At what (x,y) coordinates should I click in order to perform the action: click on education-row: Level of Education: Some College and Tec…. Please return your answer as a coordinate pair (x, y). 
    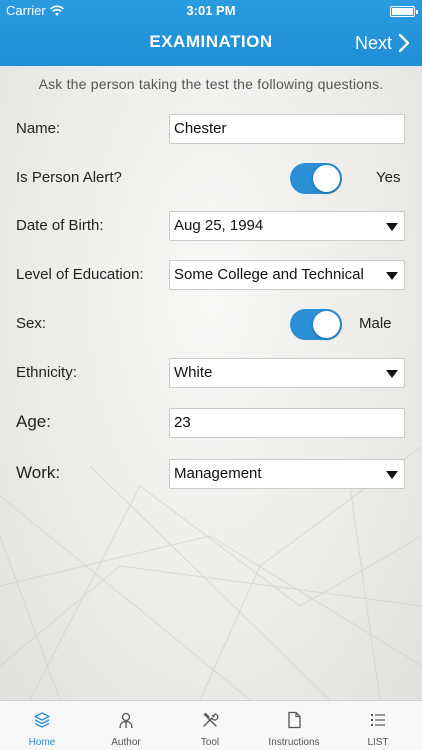
    Looking at the image, I should click on (211, 275).